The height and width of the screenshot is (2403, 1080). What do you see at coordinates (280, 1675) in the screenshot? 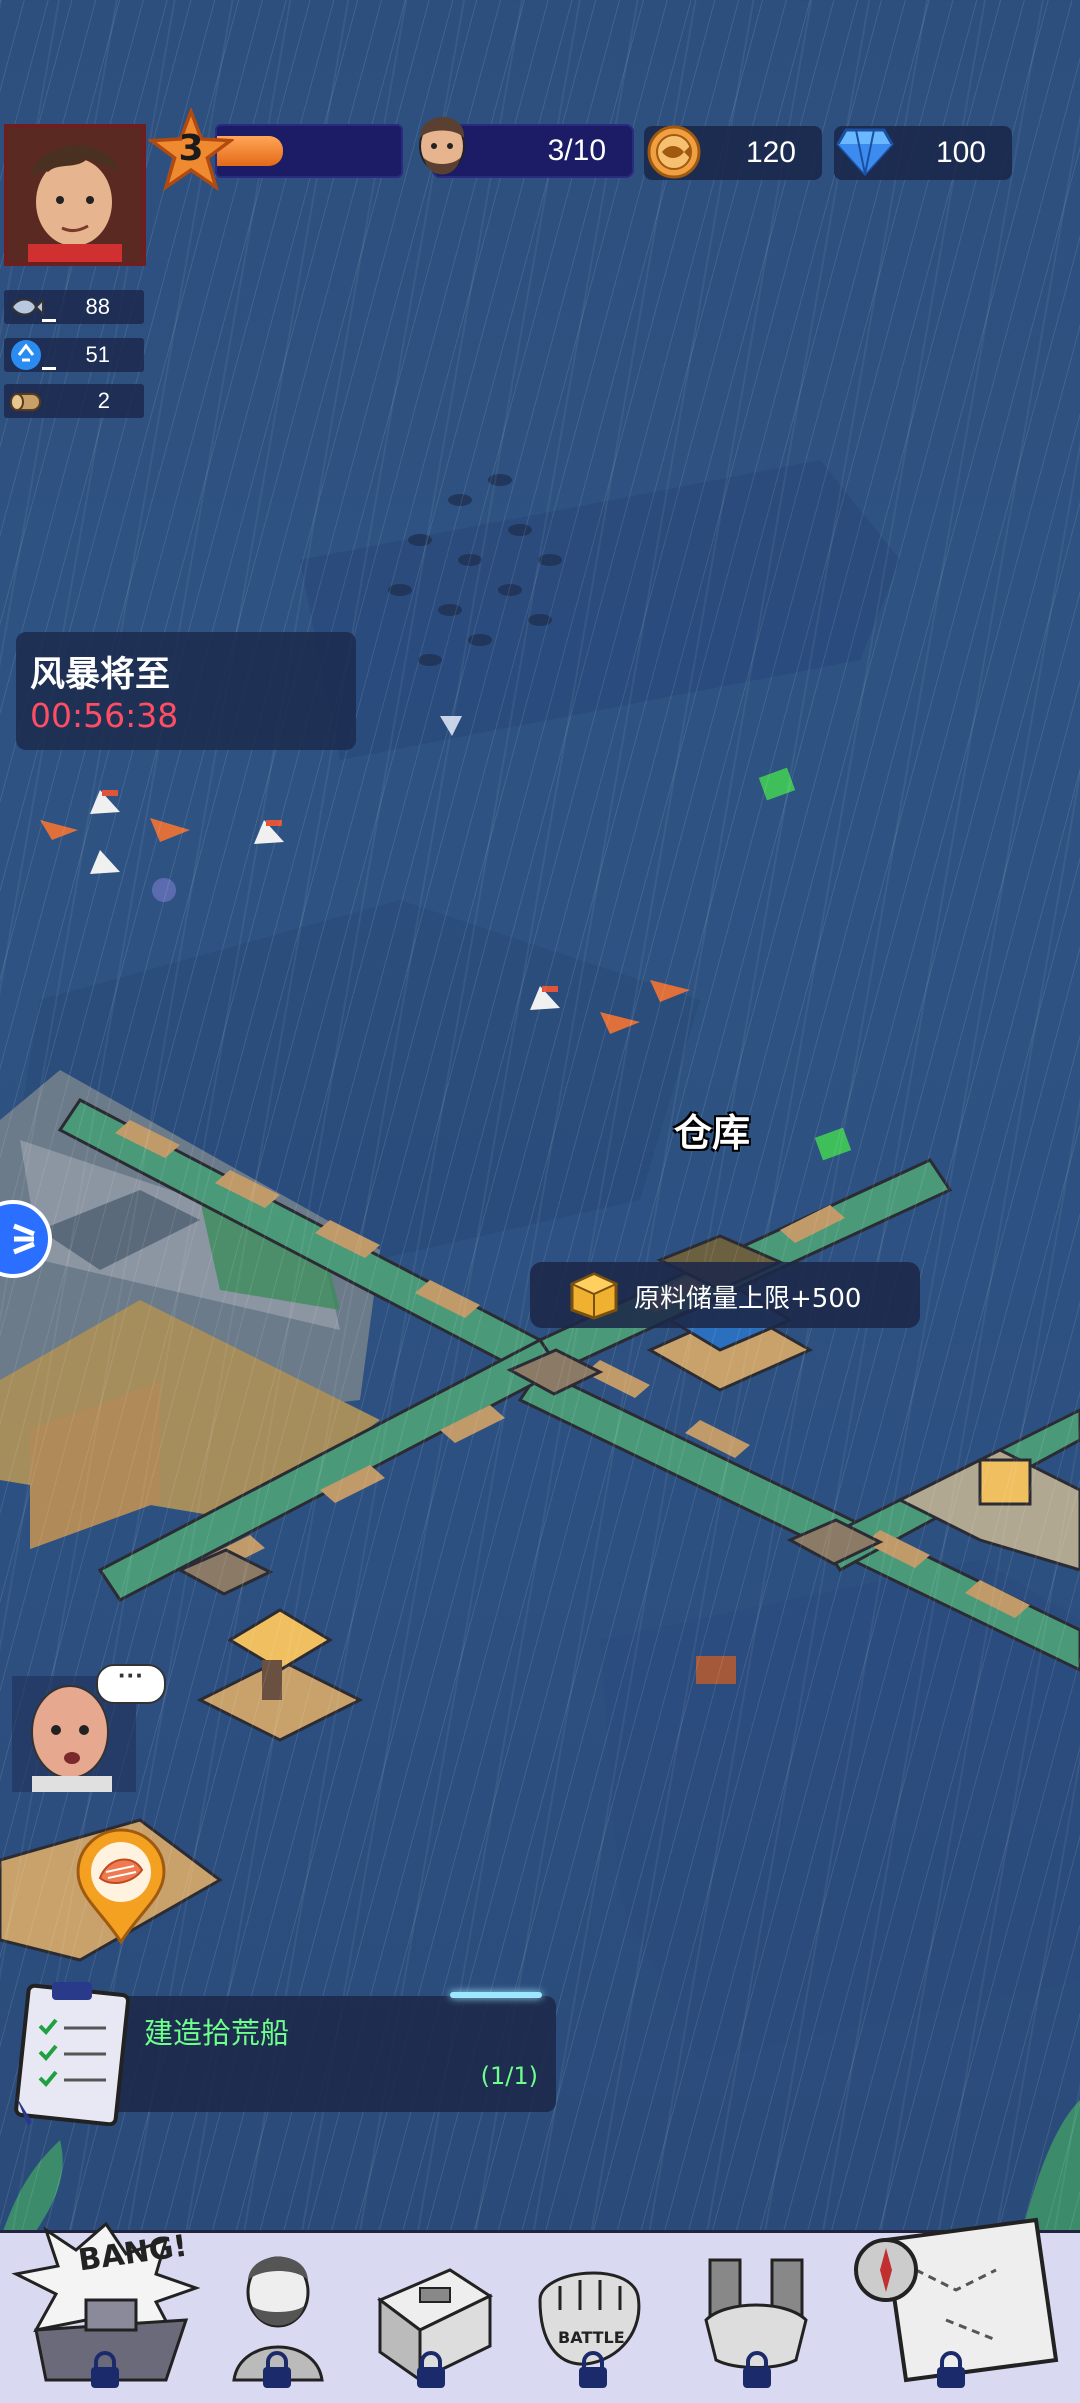
I see `fishing-hut` at bounding box center [280, 1675].